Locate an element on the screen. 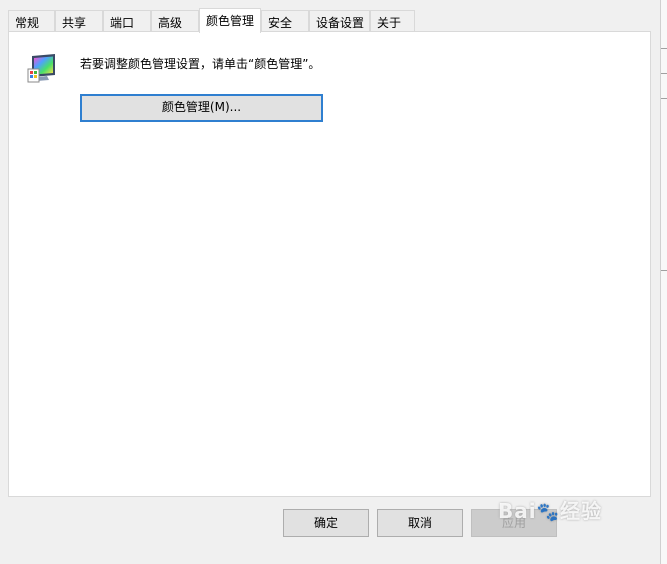 The width and height of the screenshot is (667, 564). cancel-button: 取消 is located at coordinates (420, 523).